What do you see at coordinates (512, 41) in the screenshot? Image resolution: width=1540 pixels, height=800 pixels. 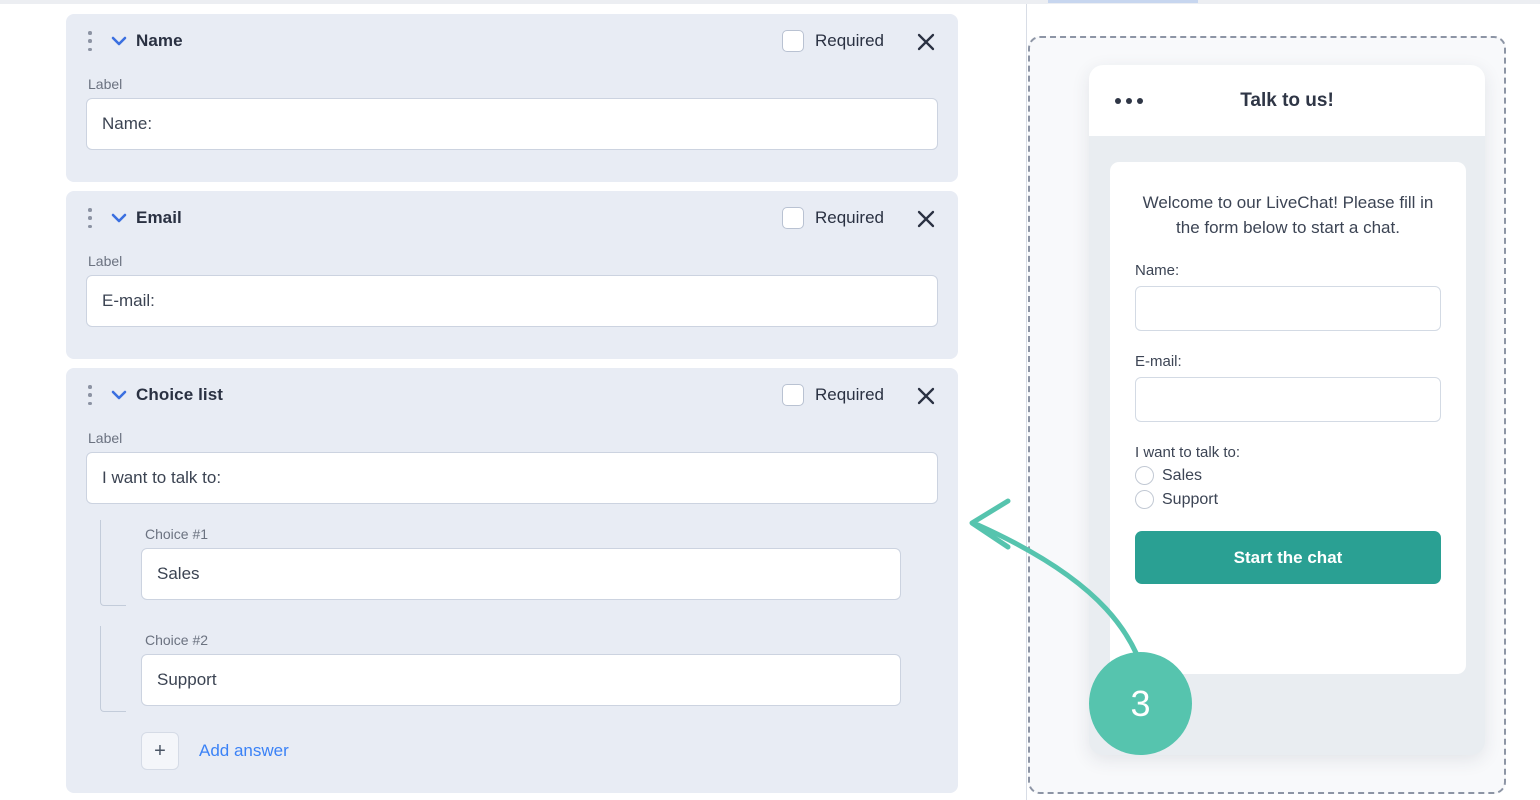 I see `field-header-name: Name Required` at bounding box center [512, 41].